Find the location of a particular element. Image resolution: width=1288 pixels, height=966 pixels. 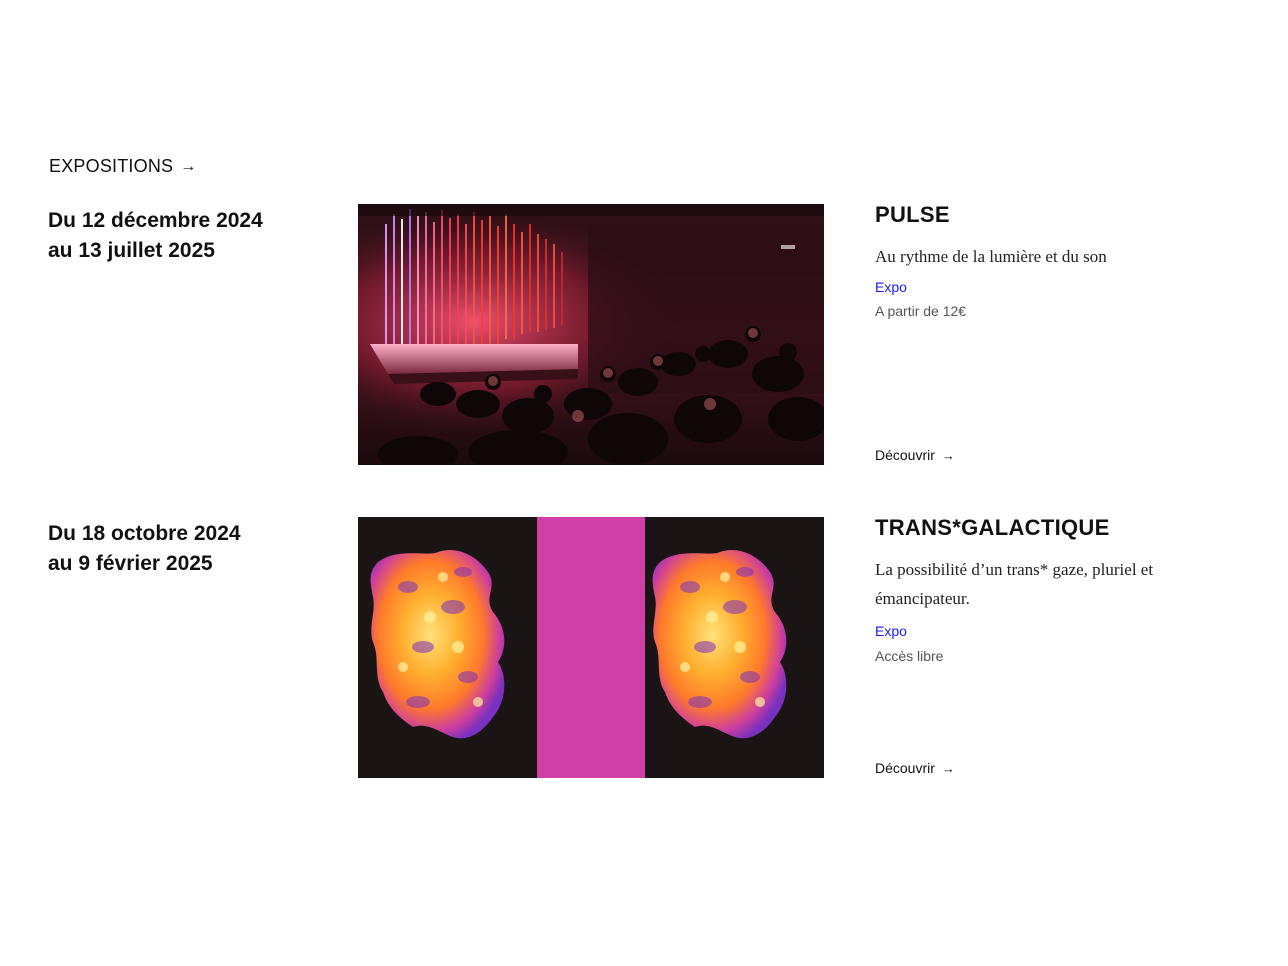

event-dates: Du 18 octobre 2024 au 9 février 2025 is located at coordinates (144, 549).